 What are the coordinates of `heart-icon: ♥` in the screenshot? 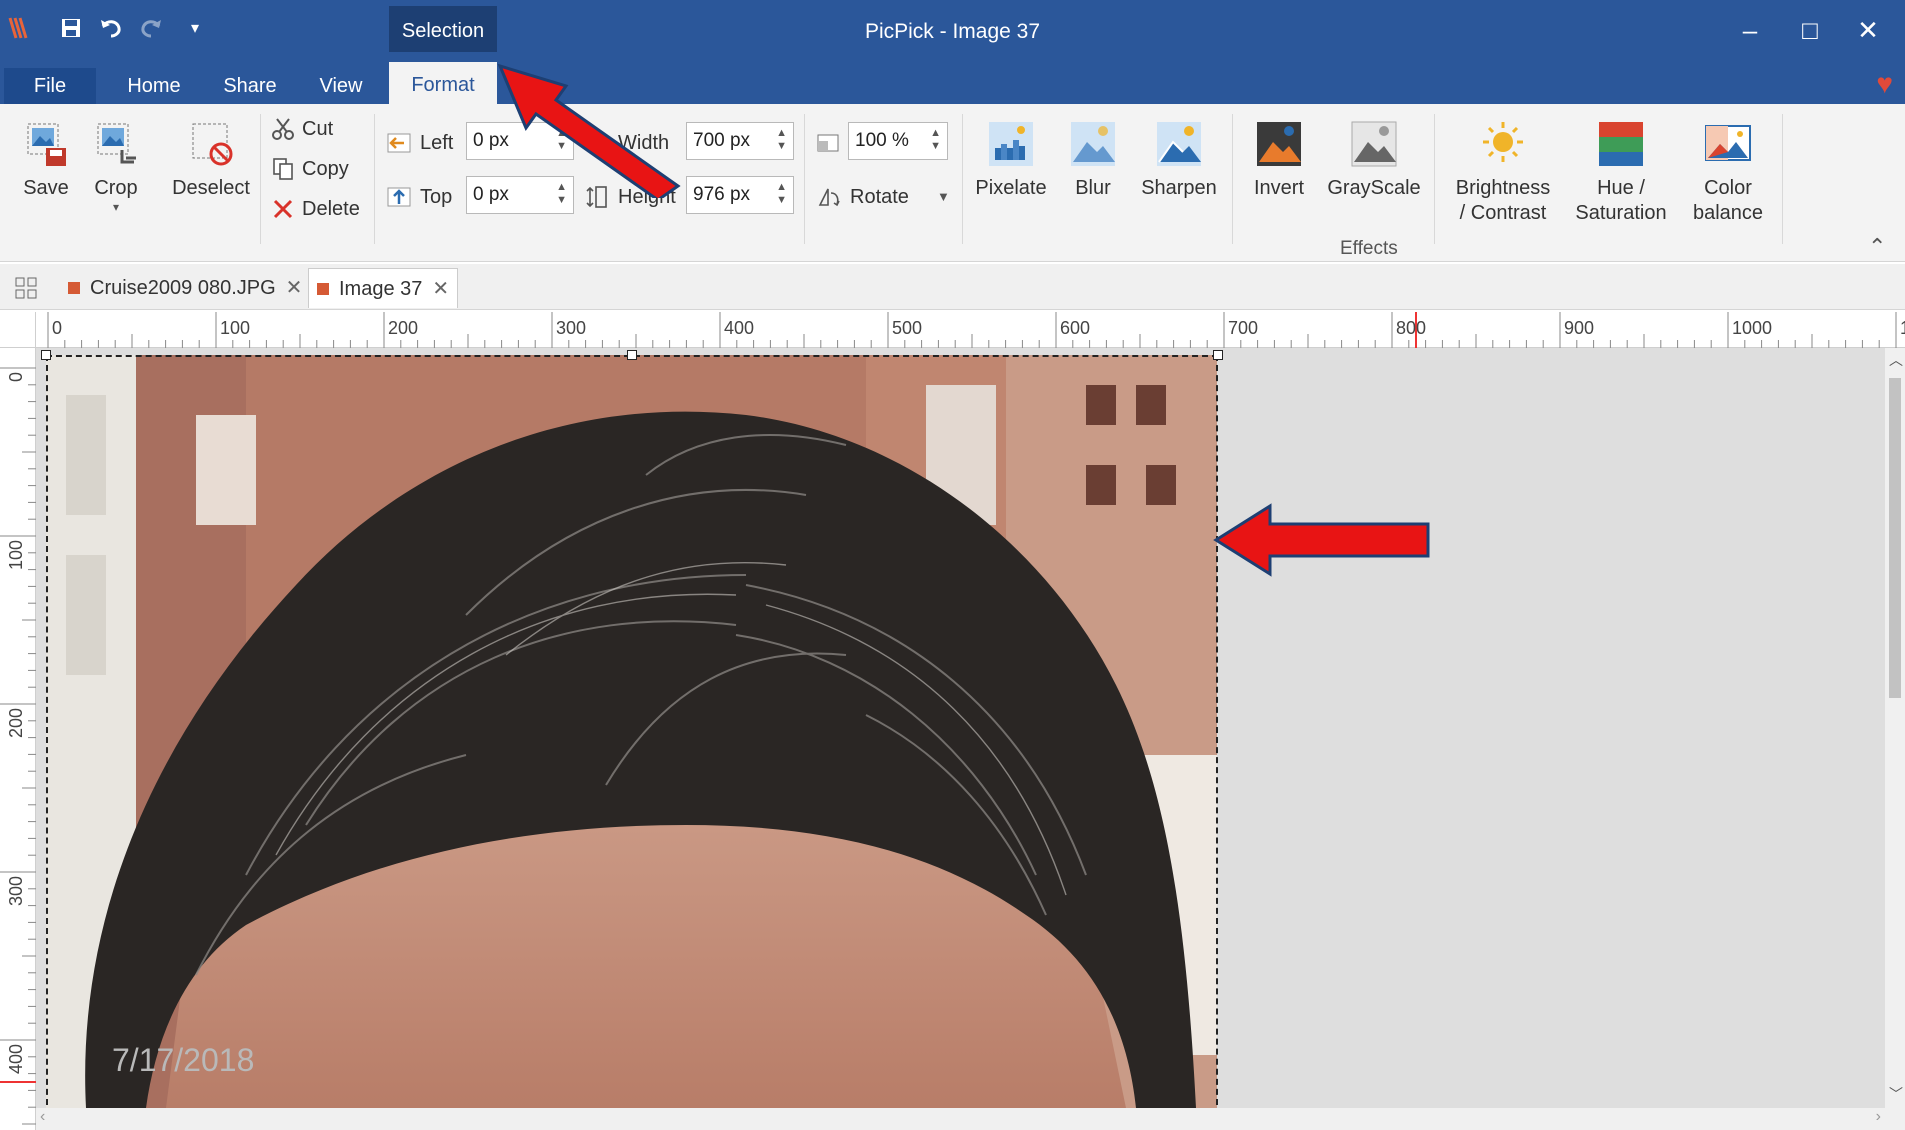 It's located at (1884, 84).